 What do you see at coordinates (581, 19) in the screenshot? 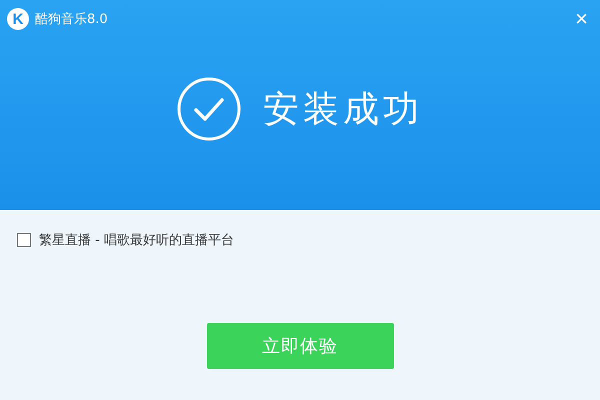
I see `close-button: ×` at bounding box center [581, 19].